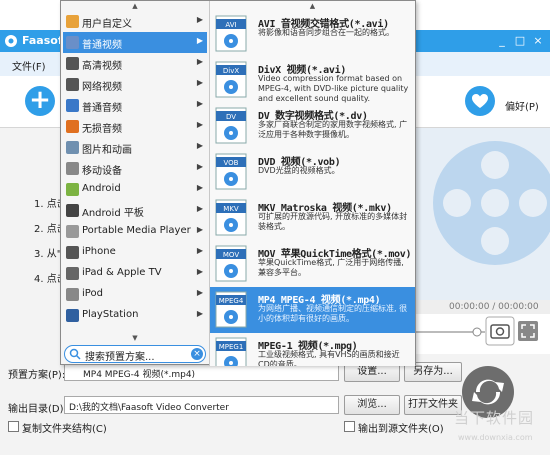 The width and height of the screenshot is (550, 455). I want to click on picture-icon, so click(72, 147).